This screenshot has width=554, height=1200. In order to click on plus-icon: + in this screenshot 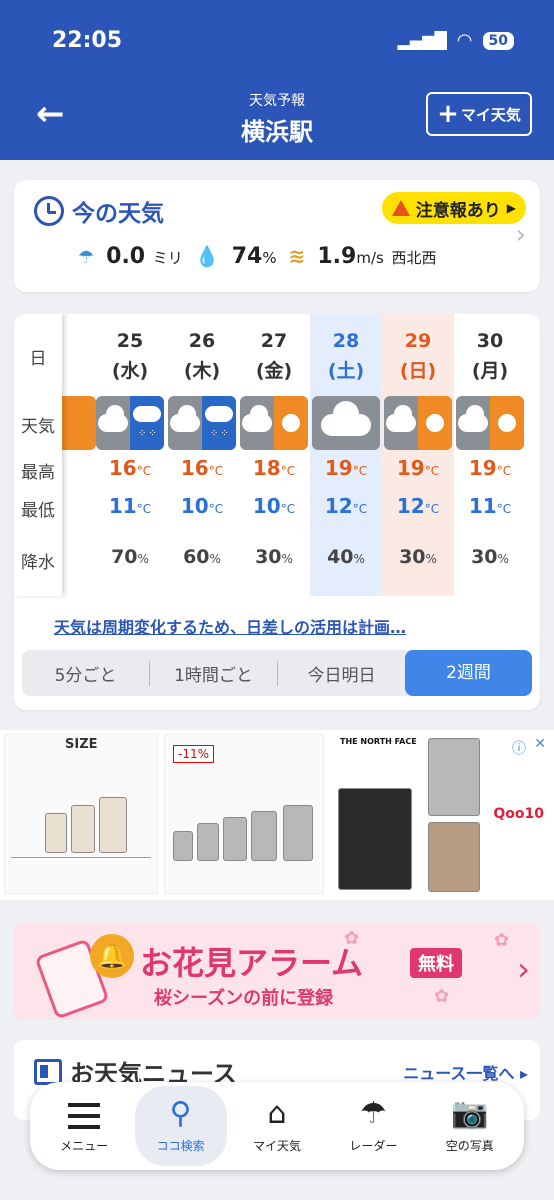, I will do `click(448, 114)`.